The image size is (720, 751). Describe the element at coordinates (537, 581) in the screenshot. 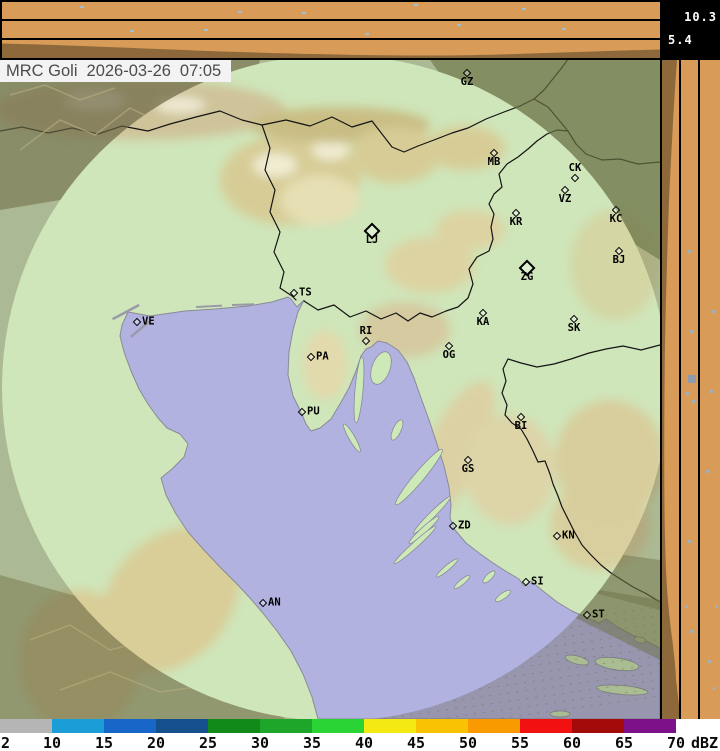

I see `city-label-si: SI` at that location.